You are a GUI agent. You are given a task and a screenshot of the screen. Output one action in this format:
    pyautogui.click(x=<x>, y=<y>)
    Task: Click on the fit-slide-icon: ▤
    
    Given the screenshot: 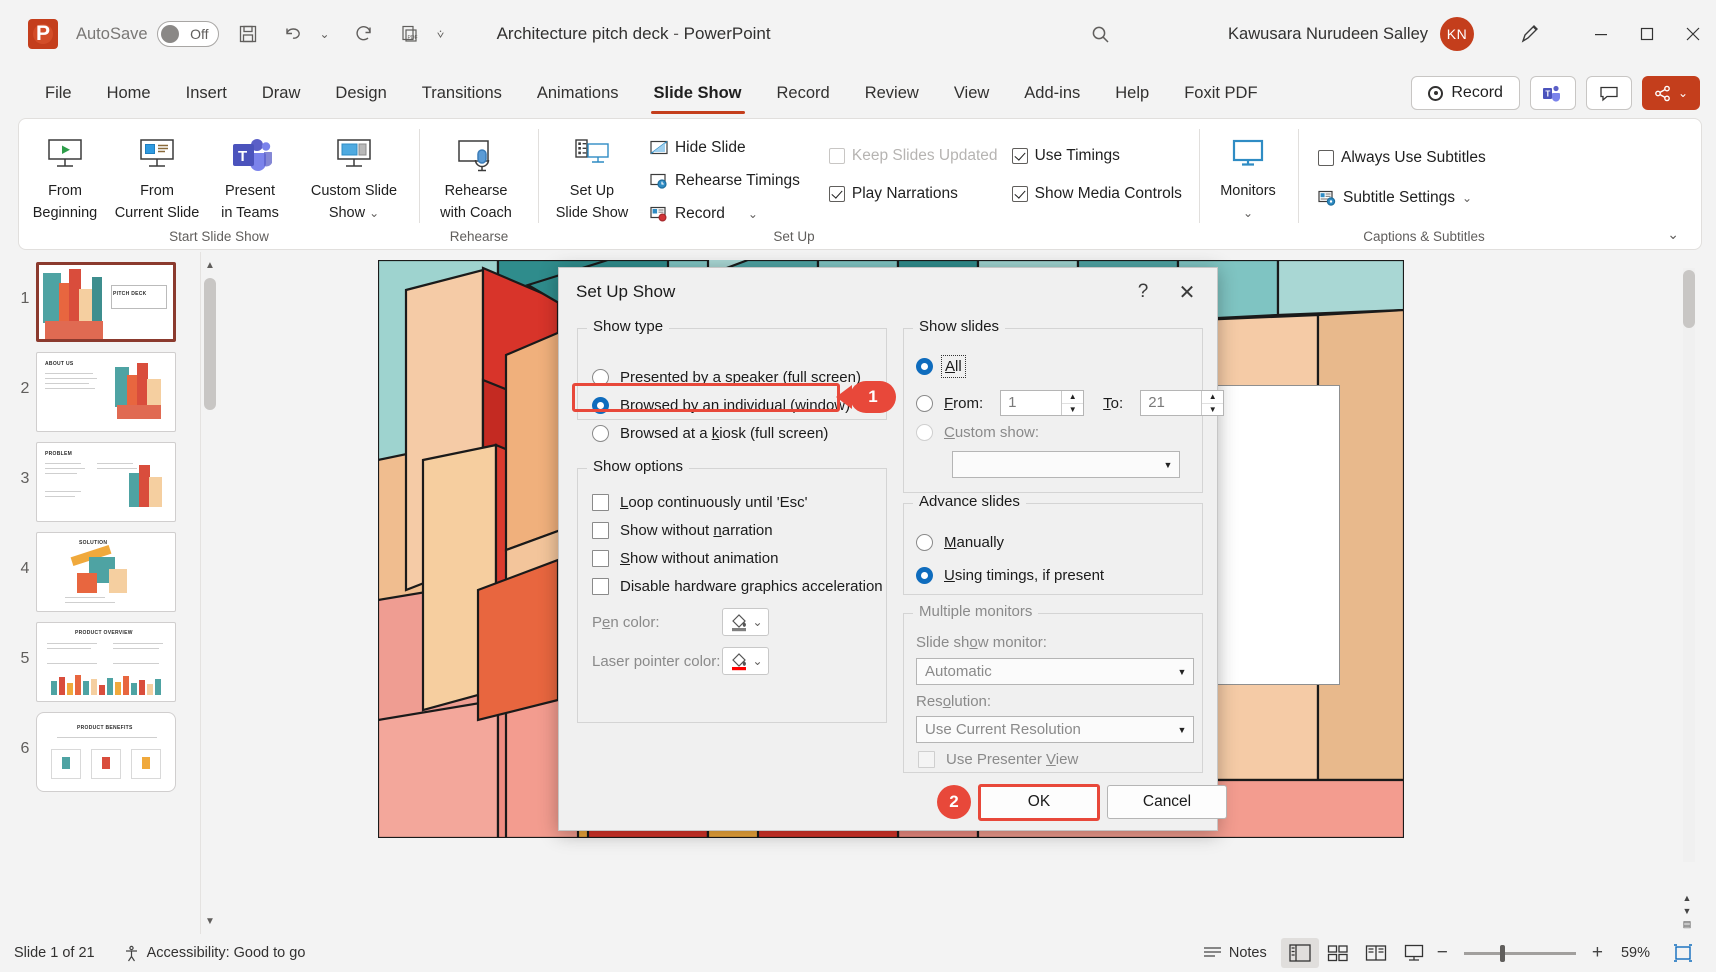 What is the action you would take?
    pyautogui.click(x=1687, y=924)
    